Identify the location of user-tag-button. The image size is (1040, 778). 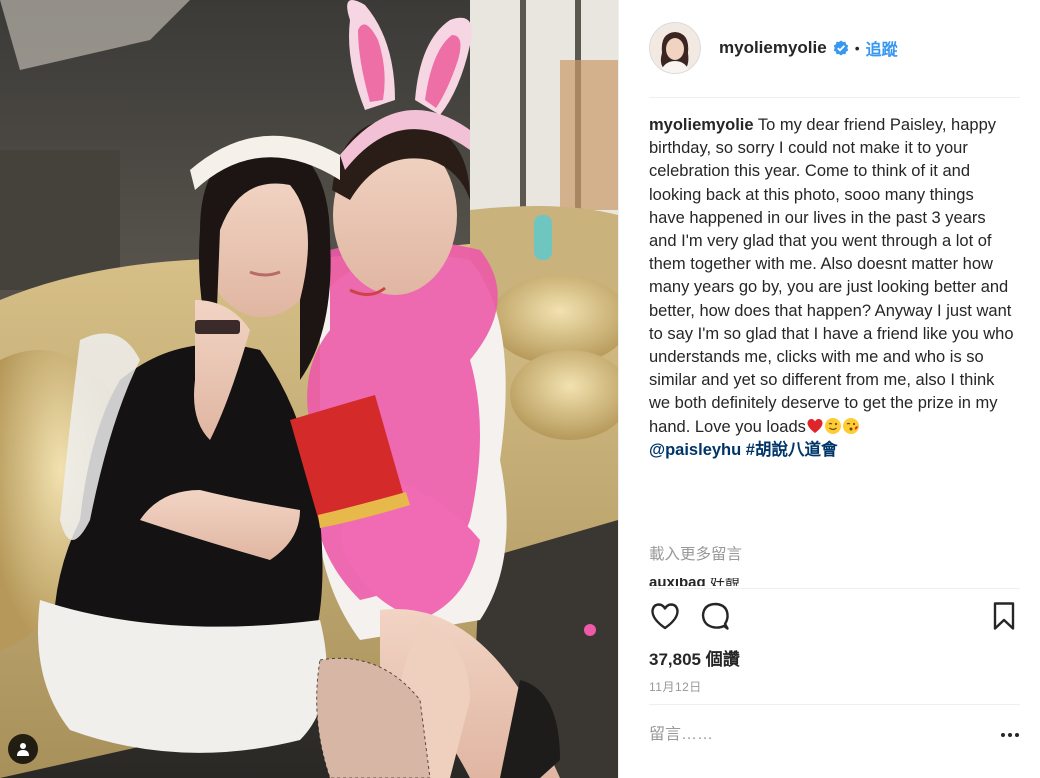
(23, 749).